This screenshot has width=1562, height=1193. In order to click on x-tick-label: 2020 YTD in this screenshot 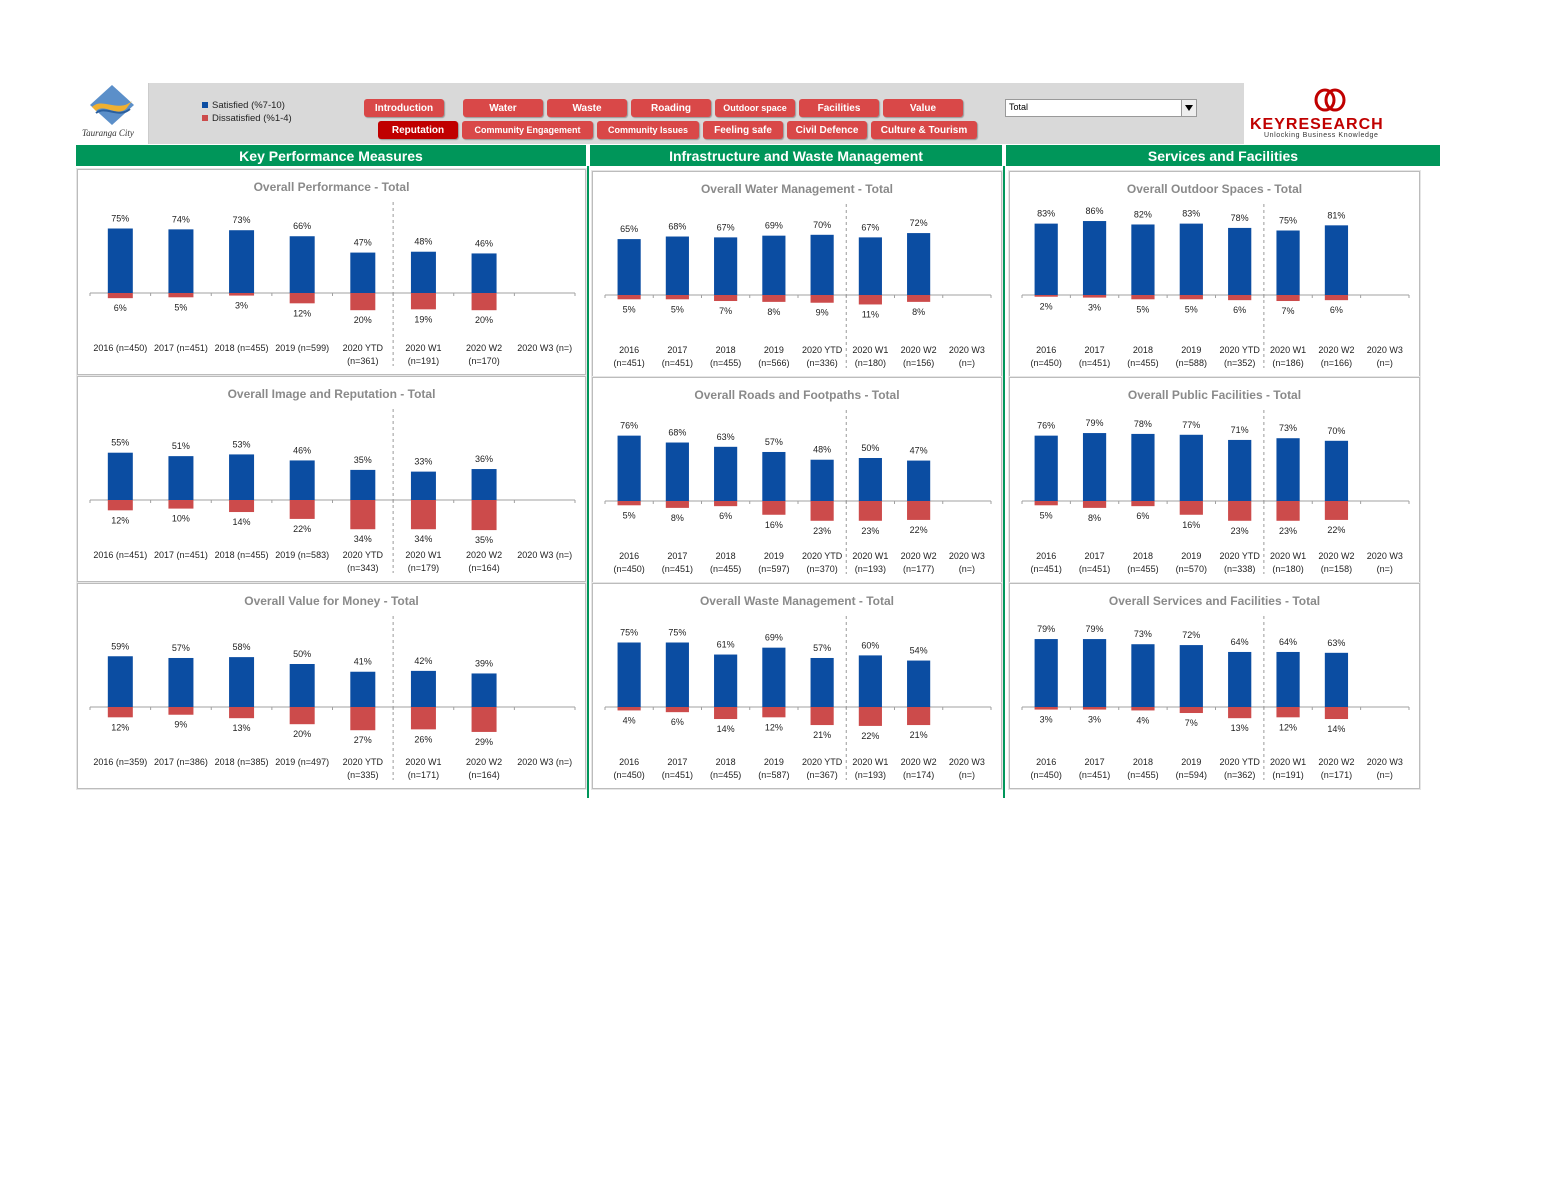, I will do `click(363, 762)`.